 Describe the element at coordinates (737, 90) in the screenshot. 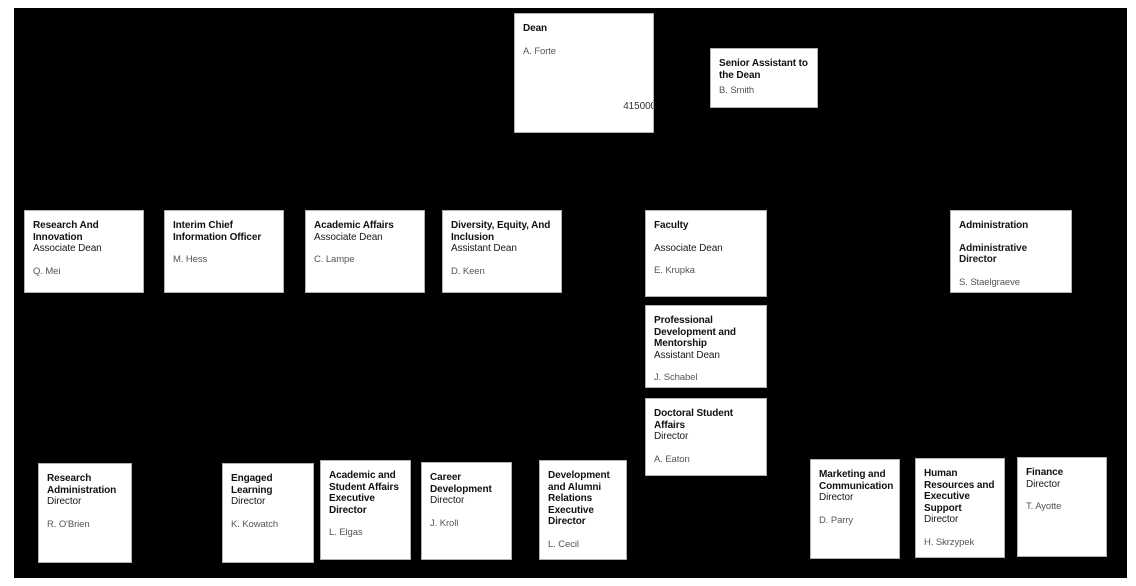

I see `org-node-person: B. Smith` at that location.